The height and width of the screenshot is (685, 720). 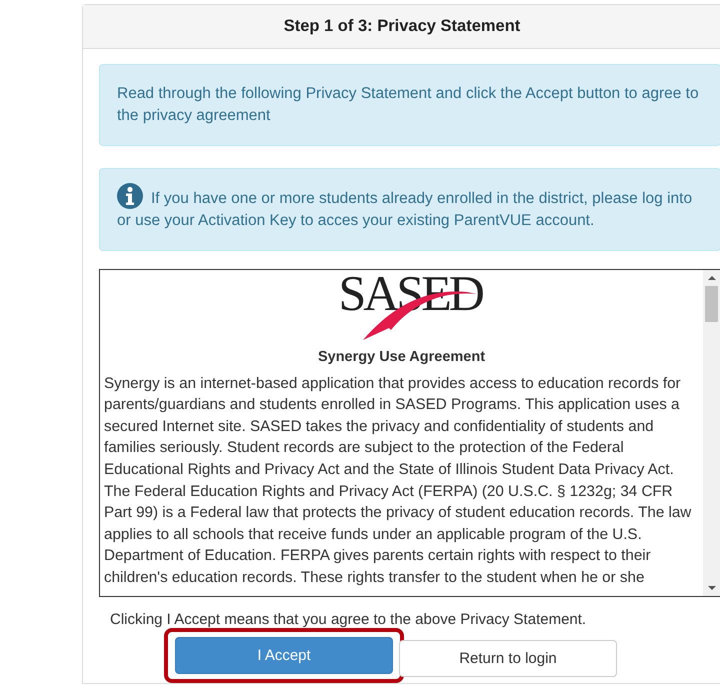 I want to click on info-icon, so click(x=130, y=196).